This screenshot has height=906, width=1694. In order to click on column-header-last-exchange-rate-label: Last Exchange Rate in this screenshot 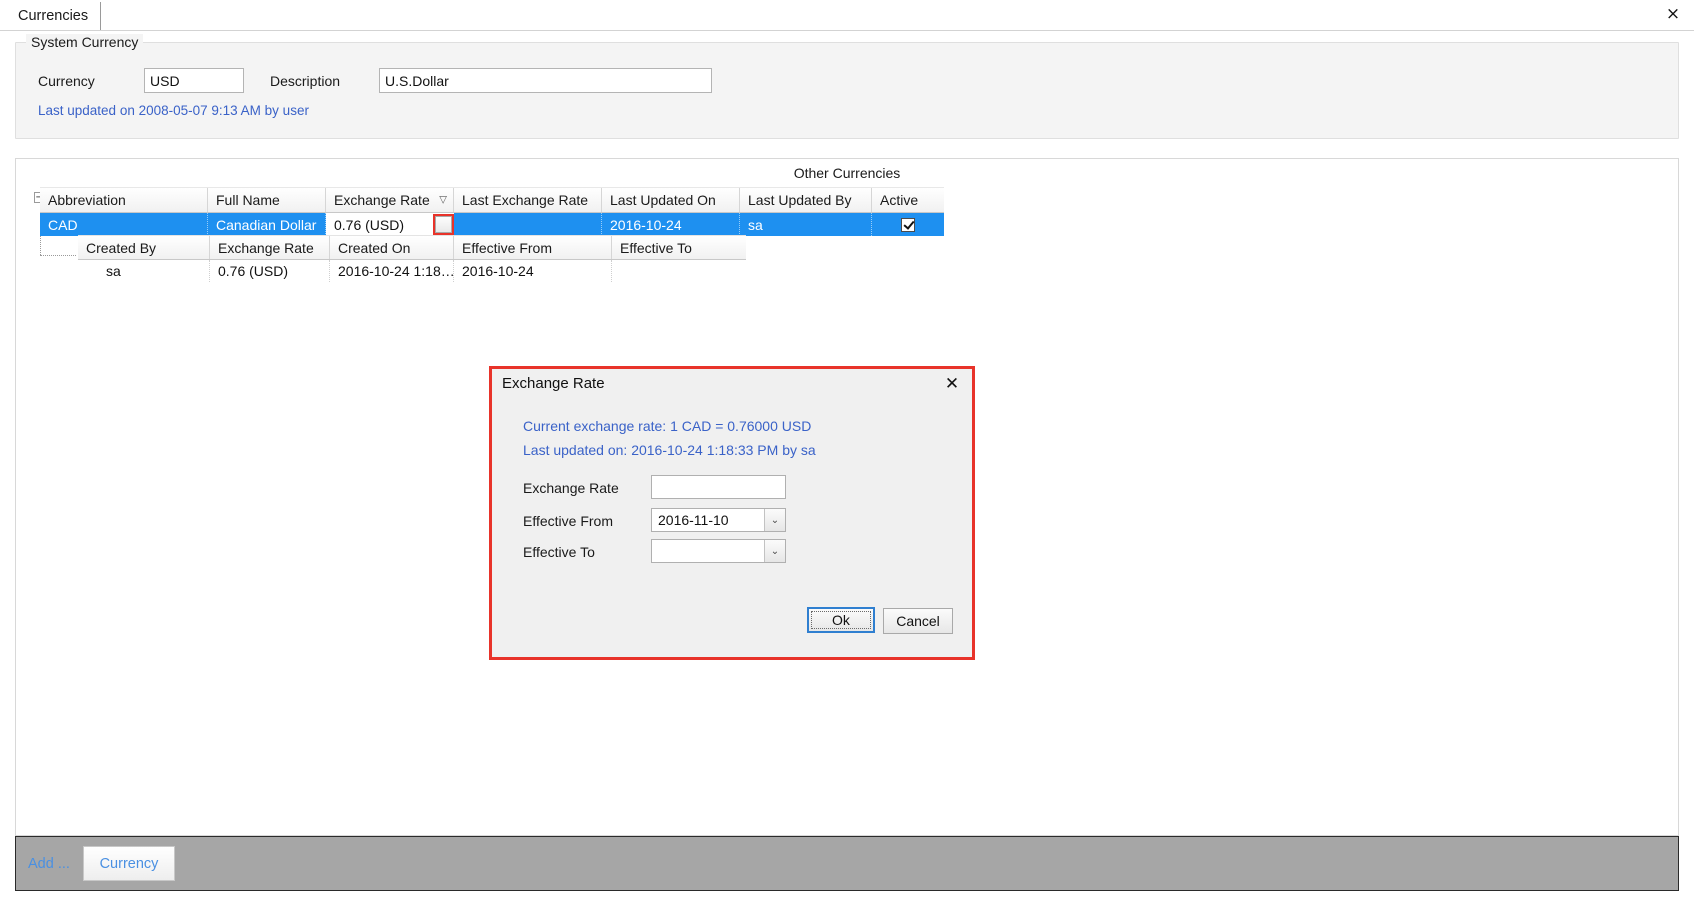, I will do `click(525, 200)`.